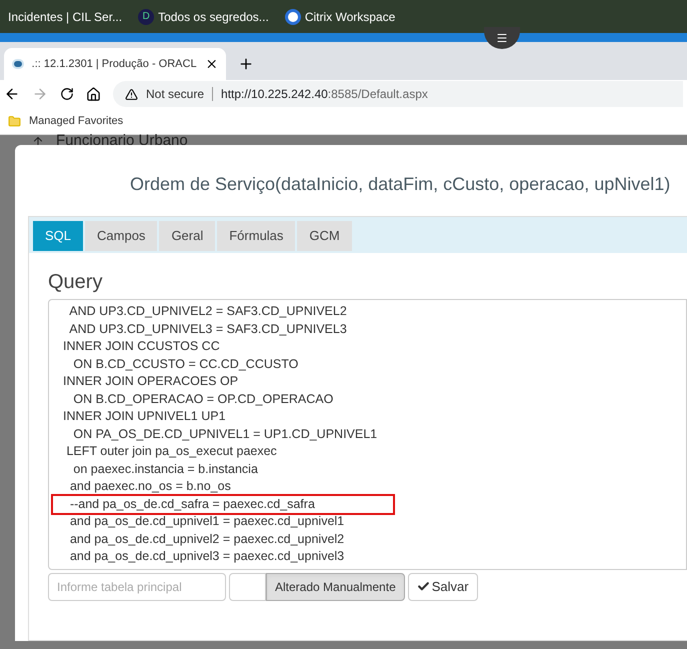 The height and width of the screenshot is (649, 687). What do you see at coordinates (256, 236) in the screenshot?
I see `tab: Fórmulas` at bounding box center [256, 236].